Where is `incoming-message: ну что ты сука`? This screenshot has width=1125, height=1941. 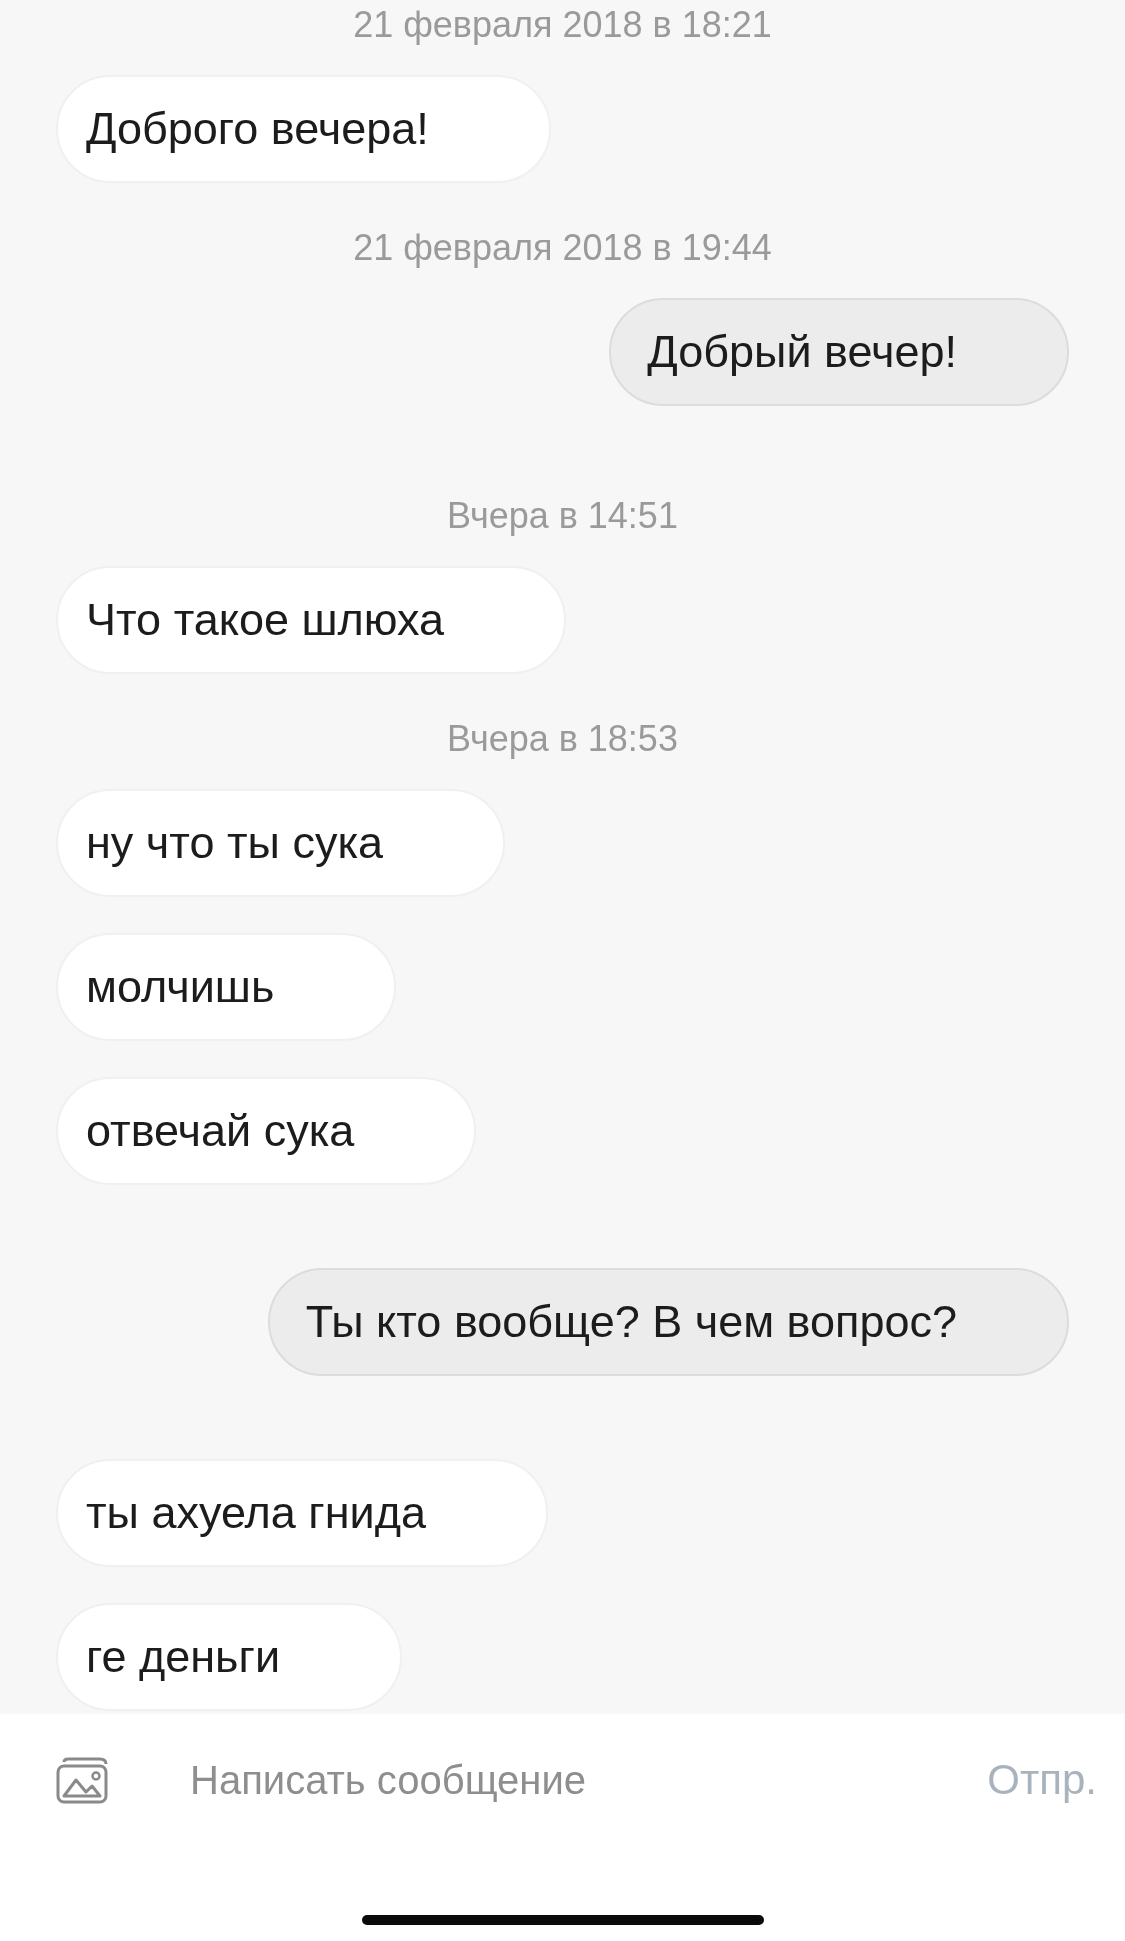
incoming-message: ну что ты сука is located at coordinates (281, 843).